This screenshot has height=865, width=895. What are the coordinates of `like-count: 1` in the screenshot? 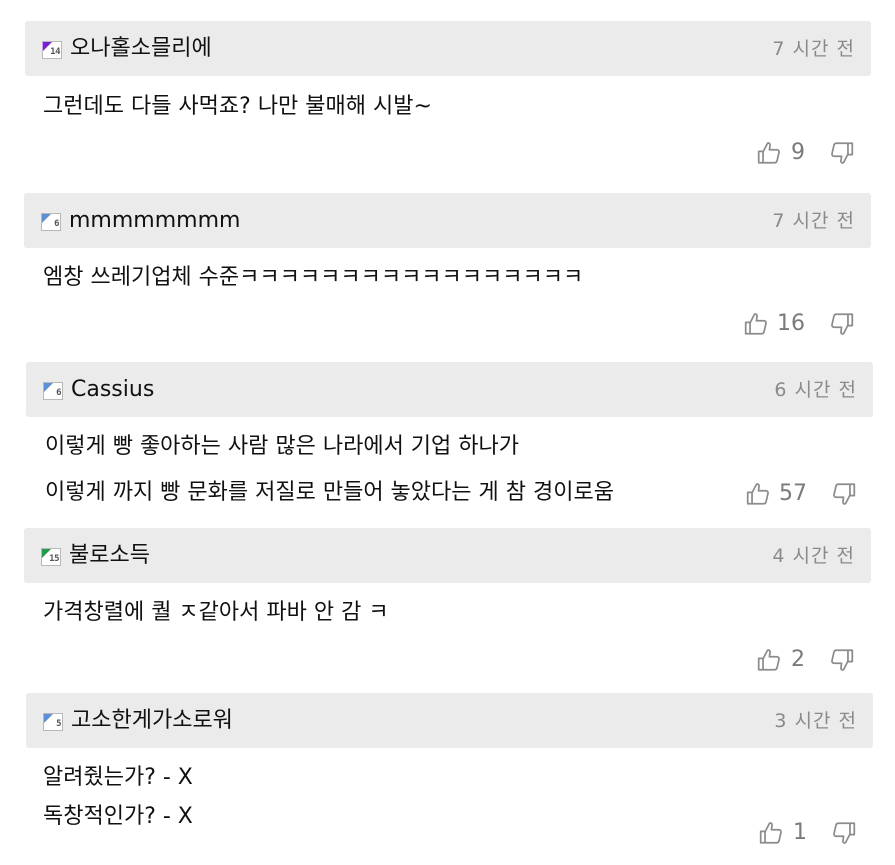 It's located at (800, 832).